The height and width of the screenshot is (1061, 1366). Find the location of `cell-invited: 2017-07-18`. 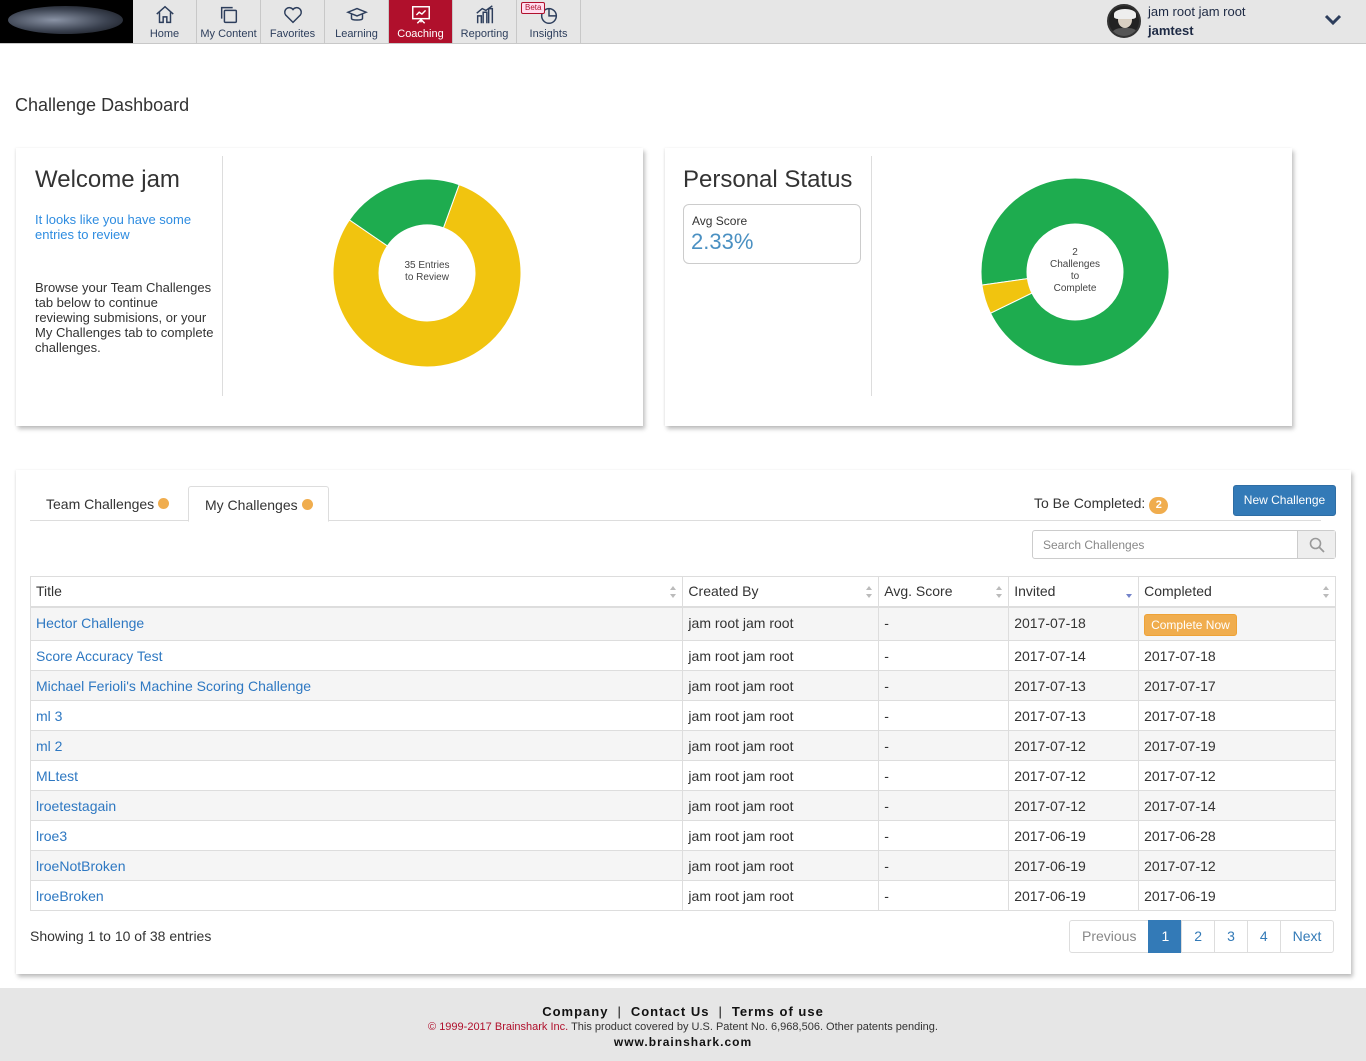

cell-invited: 2017-07-18 is located at coordinates (1074, 623).